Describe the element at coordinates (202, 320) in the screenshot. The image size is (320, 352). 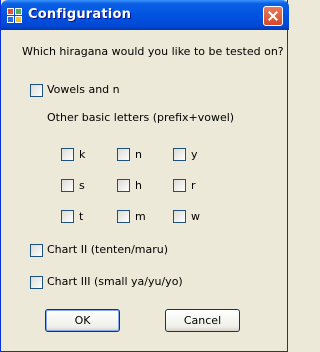
I see `cancel-button: Cancel` at that location.